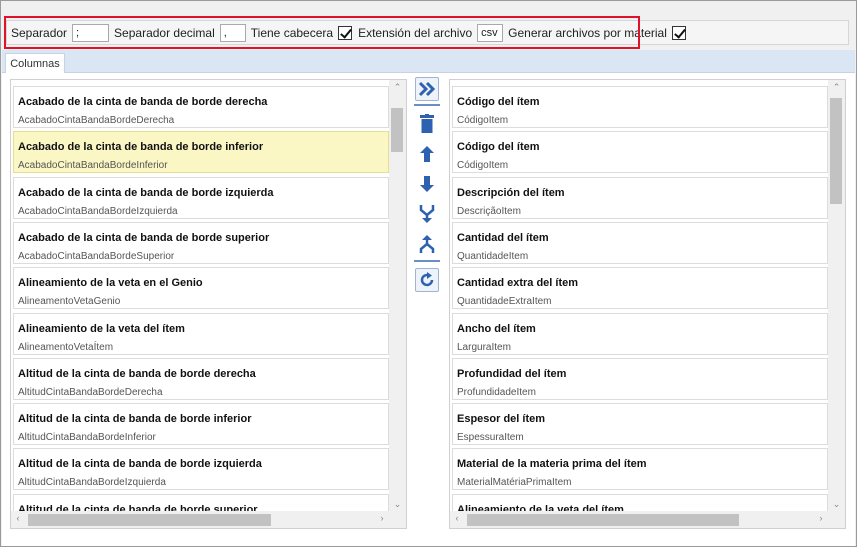  I want to click on column-field-name: LarguraItem, so click(484, 347).